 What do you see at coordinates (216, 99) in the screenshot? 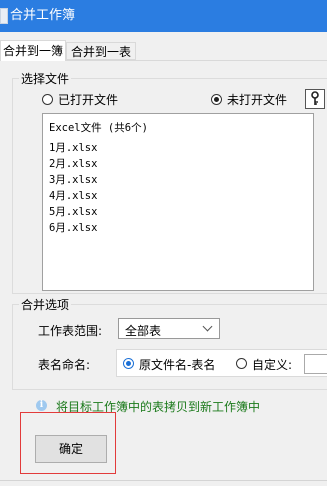
I see `unopened-files-radio` at bounding box center [216, 99].